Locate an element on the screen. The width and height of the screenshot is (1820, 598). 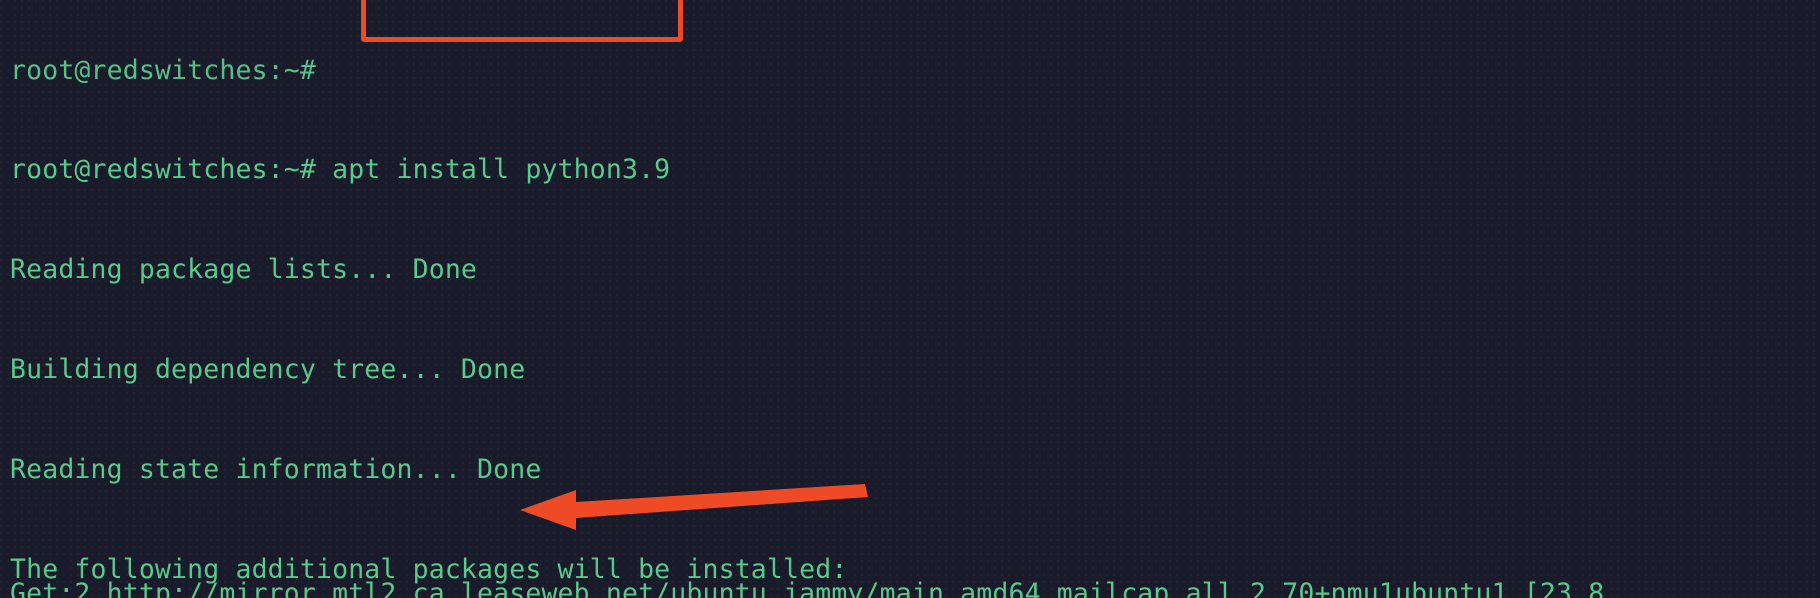
terminal-line: Building dependency tree... Done is located at coordinates (268, 370).